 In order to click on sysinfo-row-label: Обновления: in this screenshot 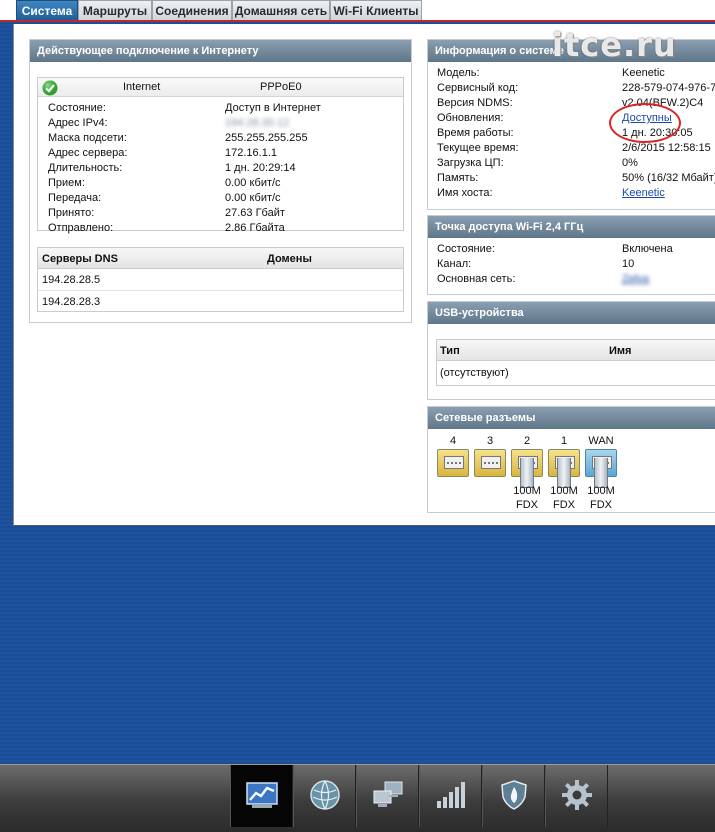, I will do `click(470, 118)`.